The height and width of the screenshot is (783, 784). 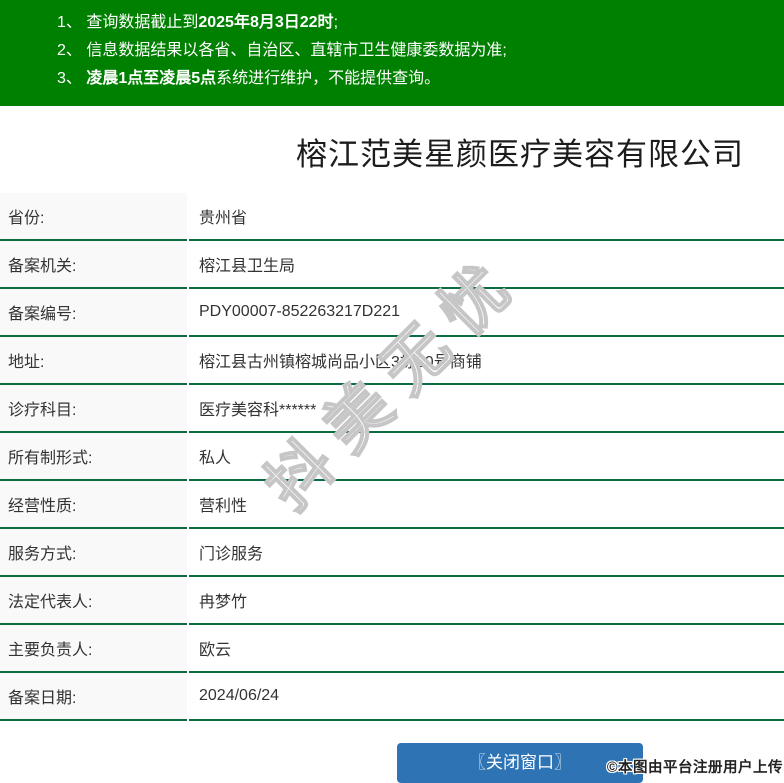 I want to click on row-label: 地址:, so click(x=93, y=361).